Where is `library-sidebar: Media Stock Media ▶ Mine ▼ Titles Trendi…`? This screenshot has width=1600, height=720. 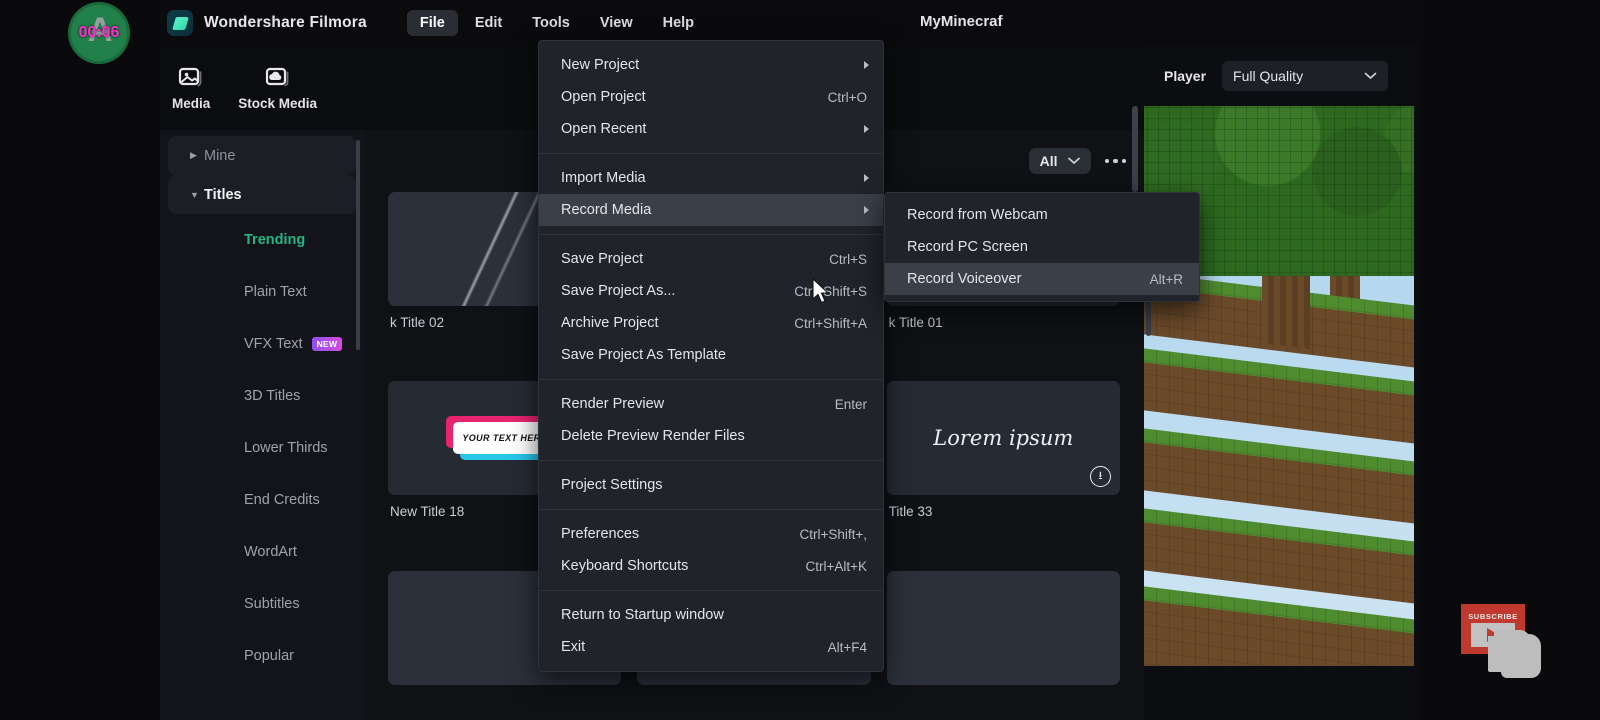 library-sidebar: Media Stock Media ▶ Mine ▼ Titles Trendi… is located at coordinates (262, 383).